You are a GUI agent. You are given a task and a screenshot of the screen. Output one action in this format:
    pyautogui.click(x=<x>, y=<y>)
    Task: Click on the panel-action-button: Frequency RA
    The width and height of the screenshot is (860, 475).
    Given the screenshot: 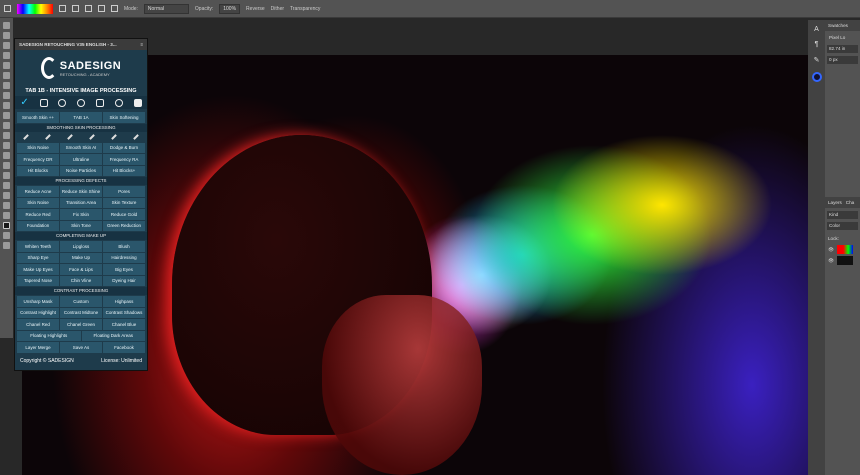 What is the action you would take?
    pyautogui.click(x=124, y=159)
    